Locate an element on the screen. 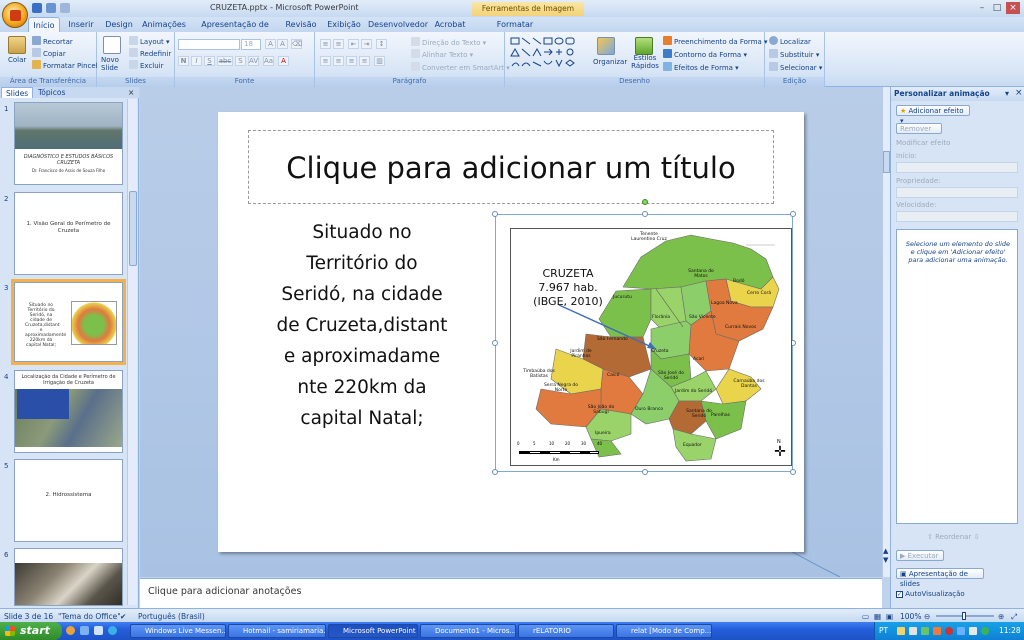 Image resolution: width=1024 pixels, height=640 pixels. zoom-level: 100% is located at coordinates (910, 616).